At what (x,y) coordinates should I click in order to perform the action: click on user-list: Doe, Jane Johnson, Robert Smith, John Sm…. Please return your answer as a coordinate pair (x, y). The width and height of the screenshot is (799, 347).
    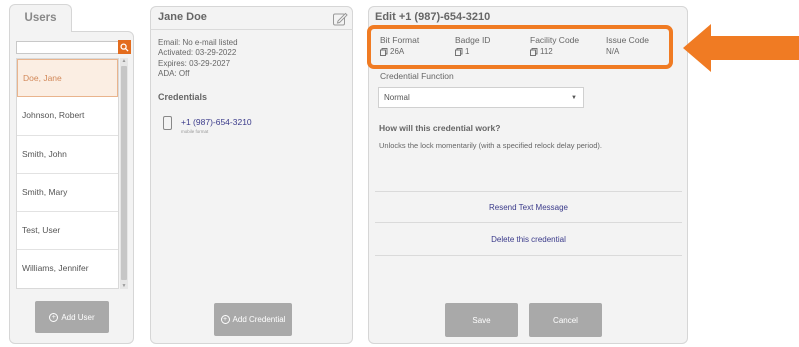
    Looking at the image, I should click on (67, 173).